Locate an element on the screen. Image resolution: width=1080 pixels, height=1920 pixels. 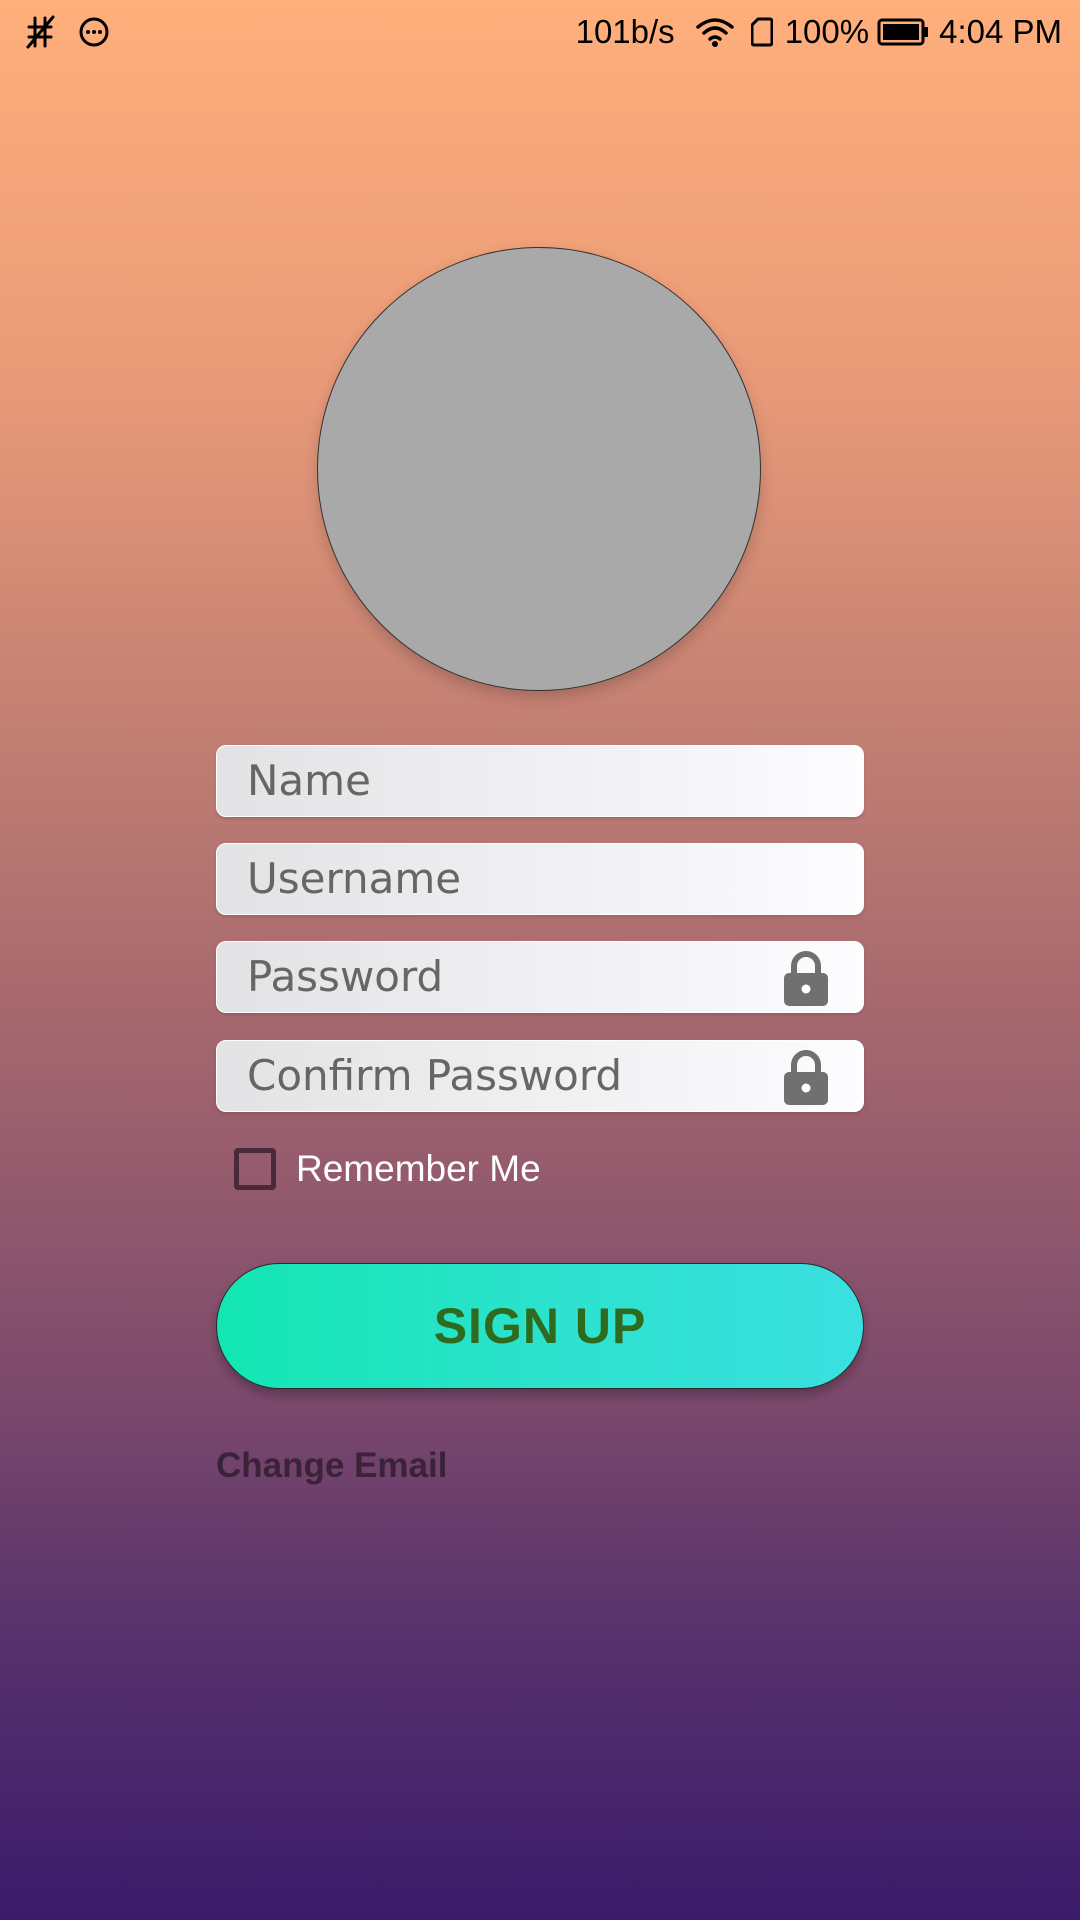
profile-photo-placeholder is located at coordinates (539, 469).